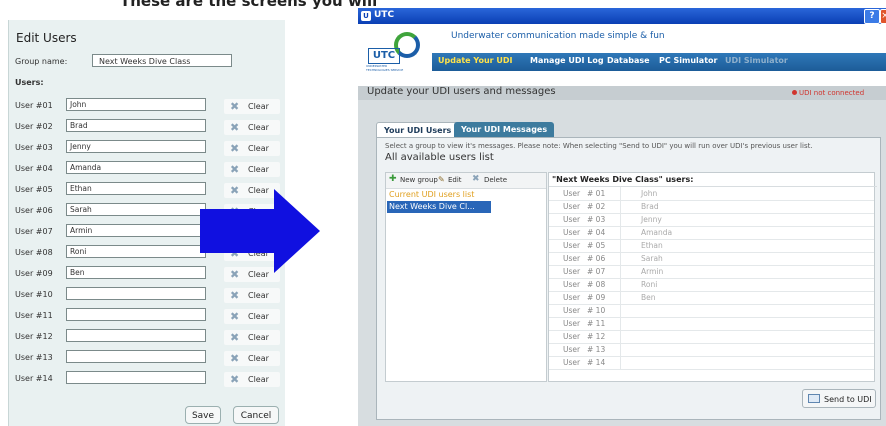 The width and height of the screenshot is (886, 426). What do you see at coordinates (455, 180) in the screenshot?
I see `edit-group-button: Edit` at bounding box center [455, 180].